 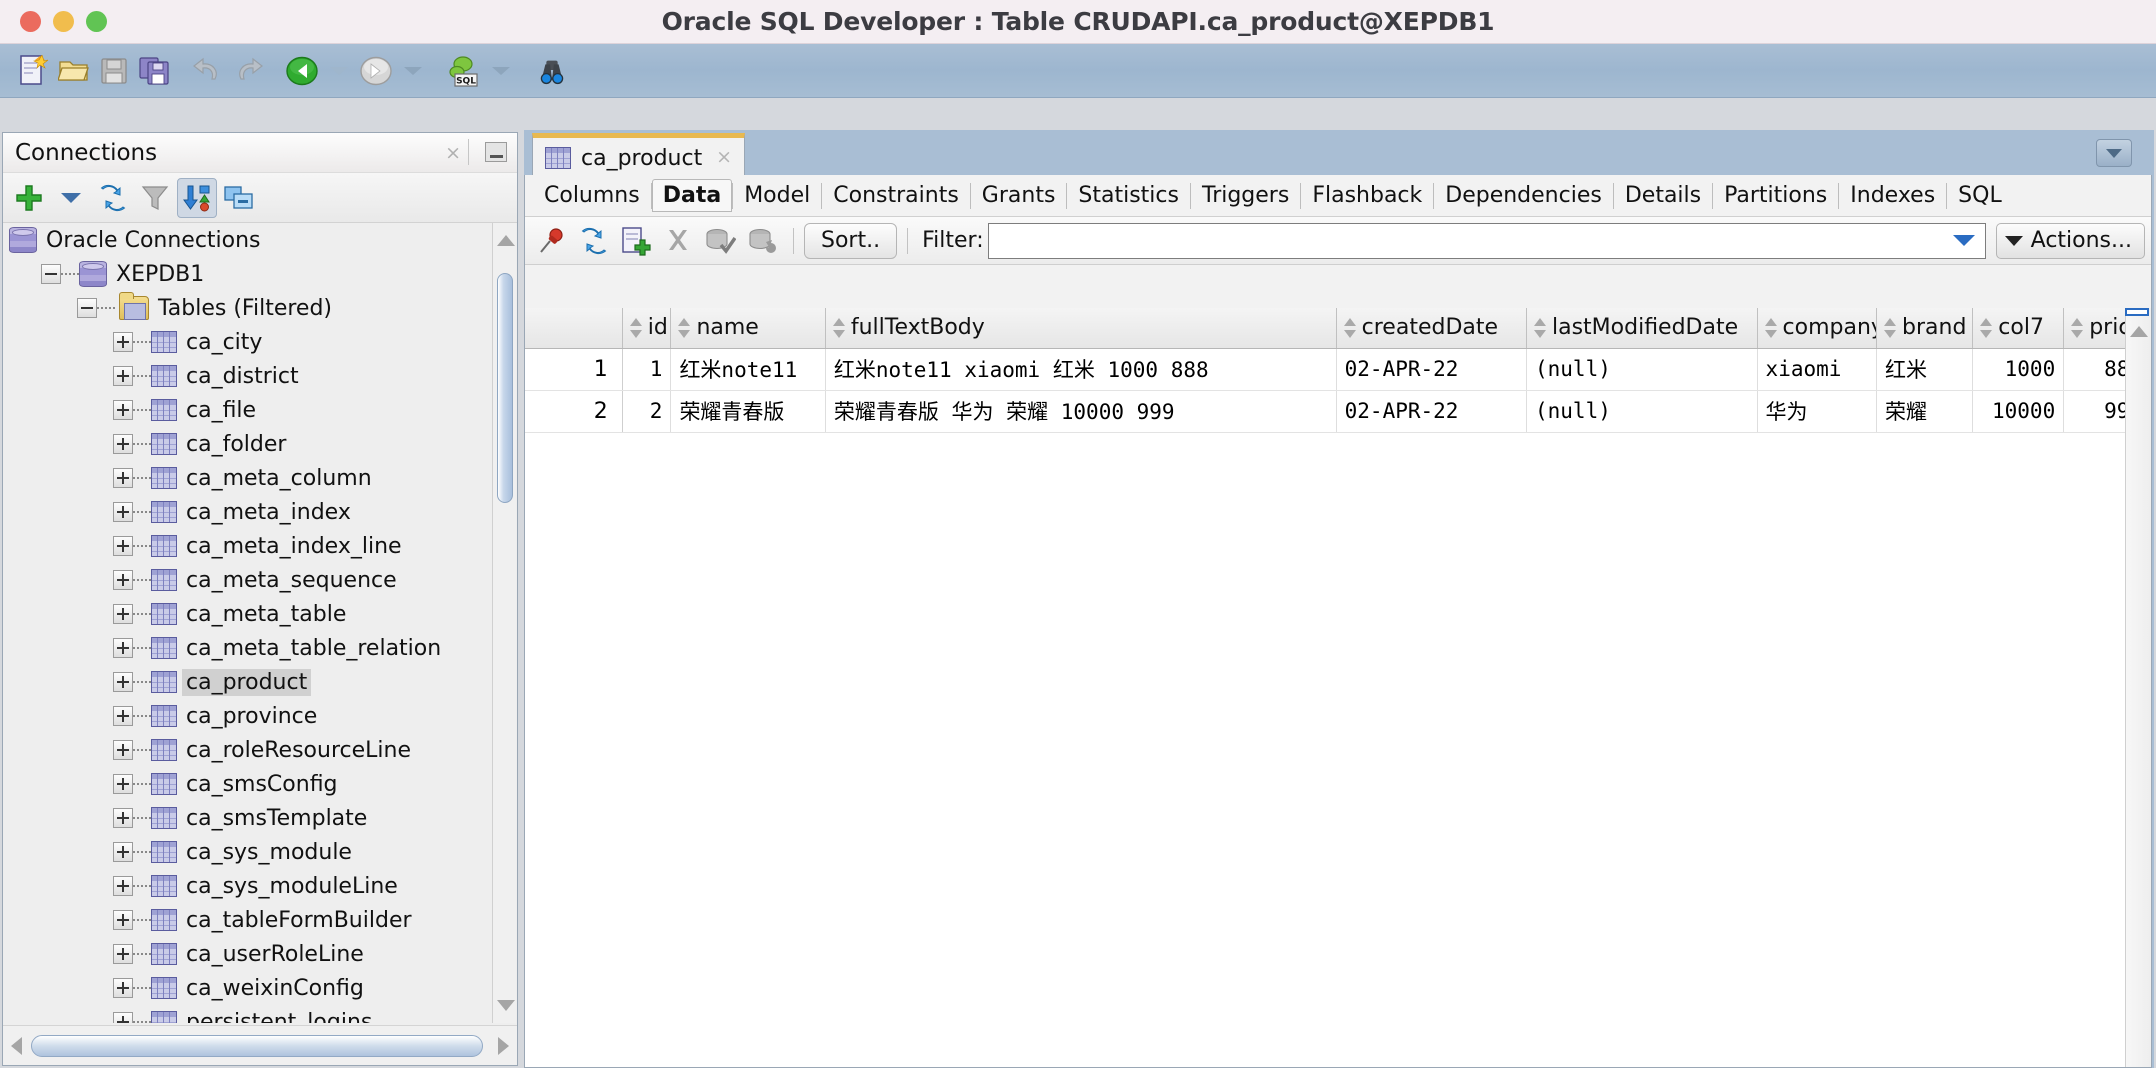 What do you see at coordinates (1128, 195) in the screenshot?
I see `tab-statistics: Statistics` at bounding box center [1128, 195].